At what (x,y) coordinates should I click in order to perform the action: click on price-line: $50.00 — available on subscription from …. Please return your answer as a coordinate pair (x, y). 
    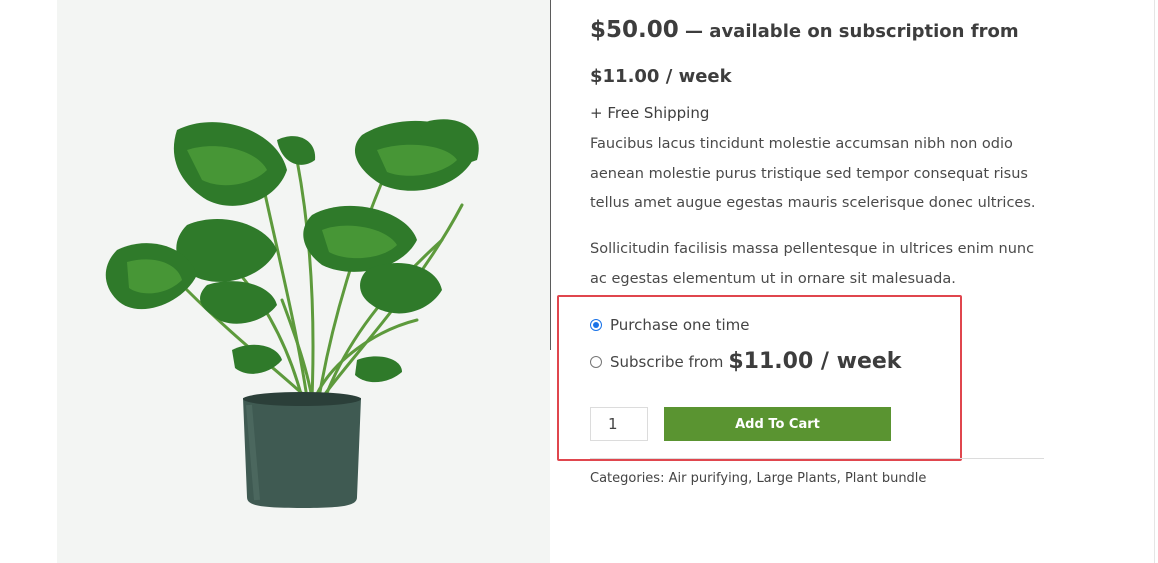
    Looking at the image, I should click on (820, 53).